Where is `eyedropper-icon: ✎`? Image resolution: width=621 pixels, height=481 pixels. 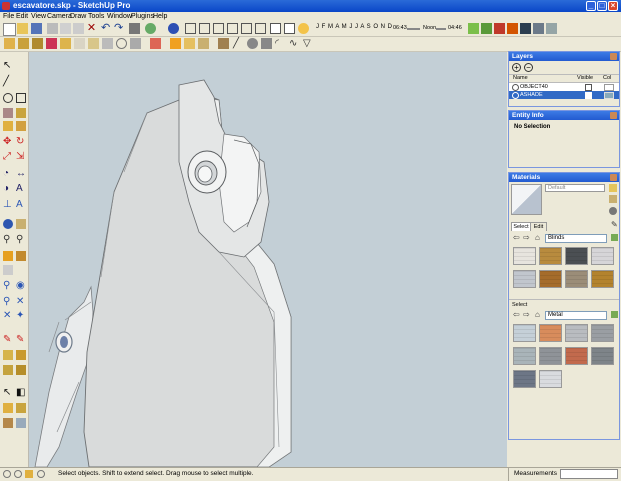 eyedropper-icon: ✎ is located at coordinates (615, 225).